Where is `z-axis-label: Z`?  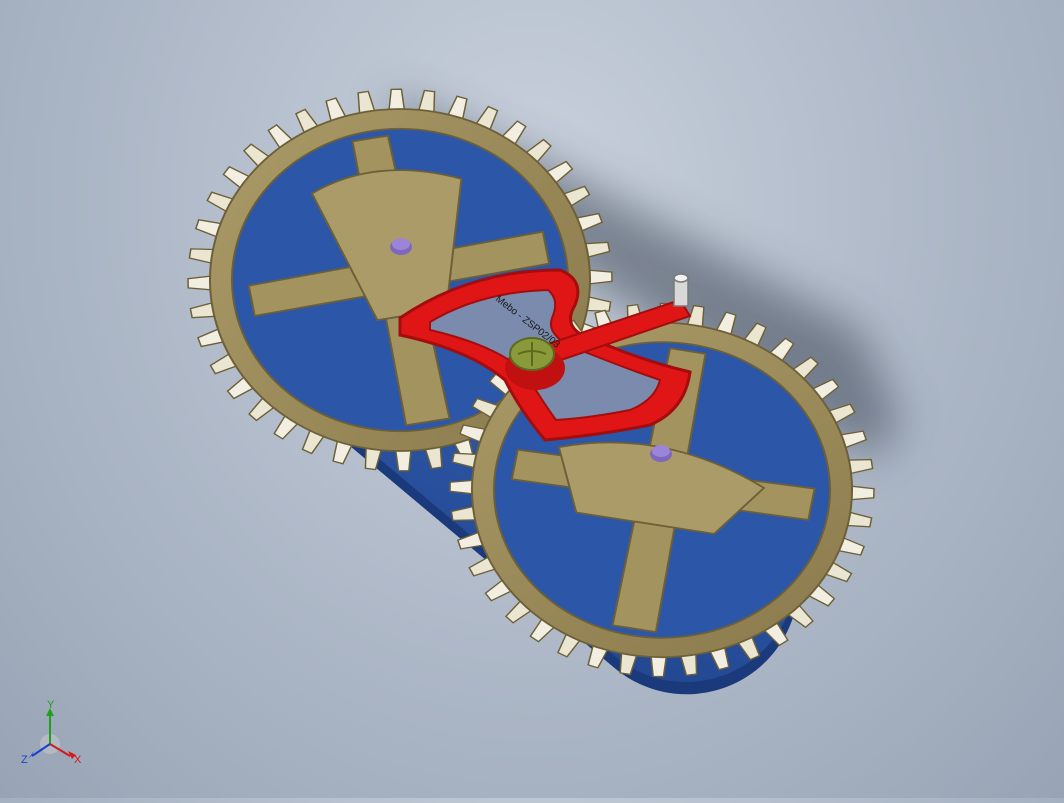
z-axis-label: Z is located at coordinates (24, 760).